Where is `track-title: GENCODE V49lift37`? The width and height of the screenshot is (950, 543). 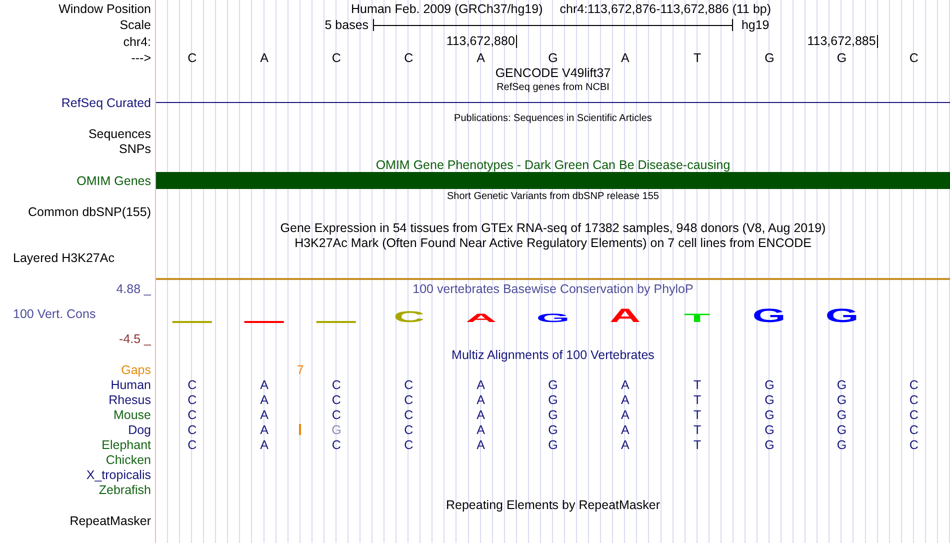
track-title: GENCODE V49lift37 is located at coordinates (553, 73).